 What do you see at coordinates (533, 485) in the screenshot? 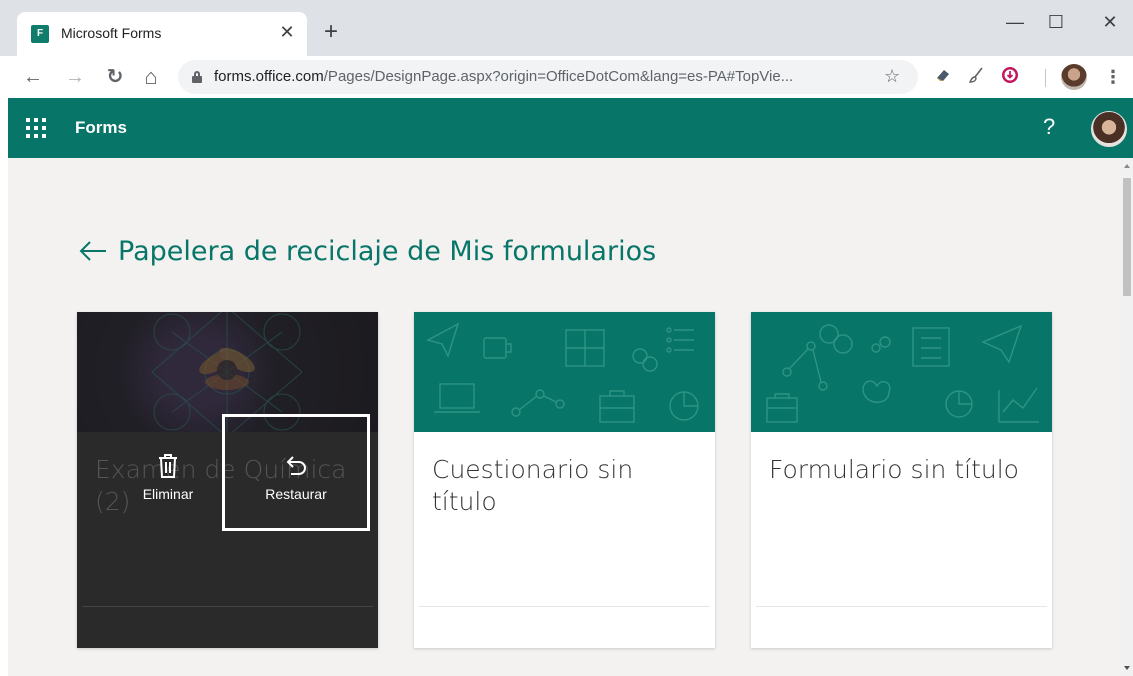
I see `card-title: Cuestionario sin título` at bounding box center [533, 485].